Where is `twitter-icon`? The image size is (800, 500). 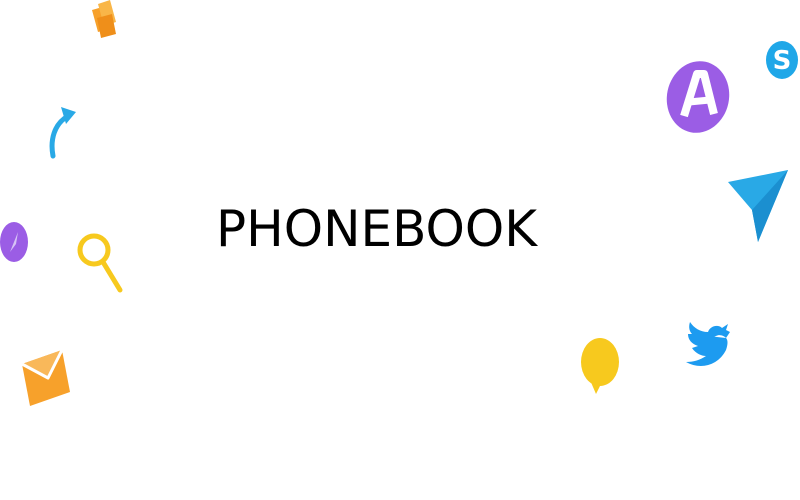
twitter-icon is located at coordinates (708, 344).